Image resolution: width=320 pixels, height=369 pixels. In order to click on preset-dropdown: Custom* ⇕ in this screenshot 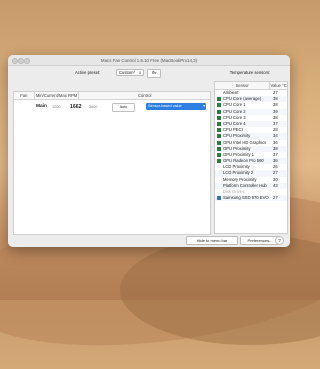, I will do `click(130, 72)`.